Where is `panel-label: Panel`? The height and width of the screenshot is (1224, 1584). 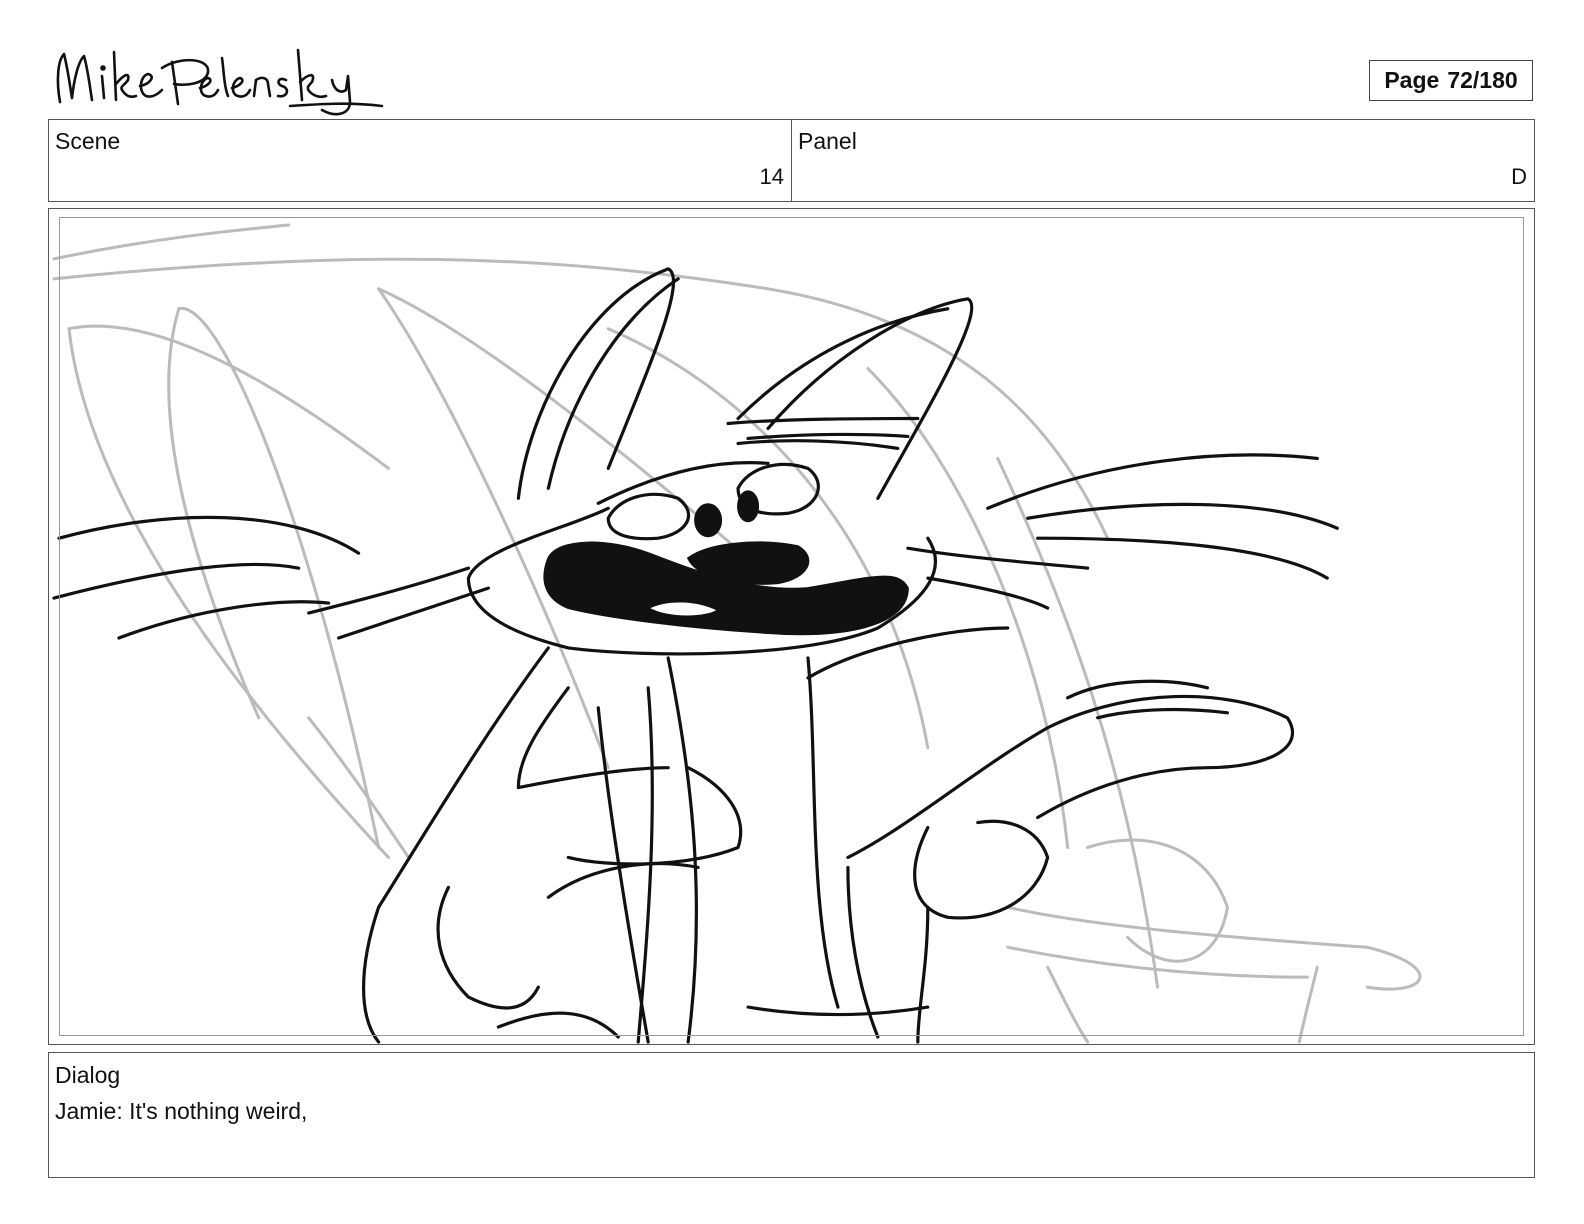 panel-label: Panel is located at coordinates (827, 141).